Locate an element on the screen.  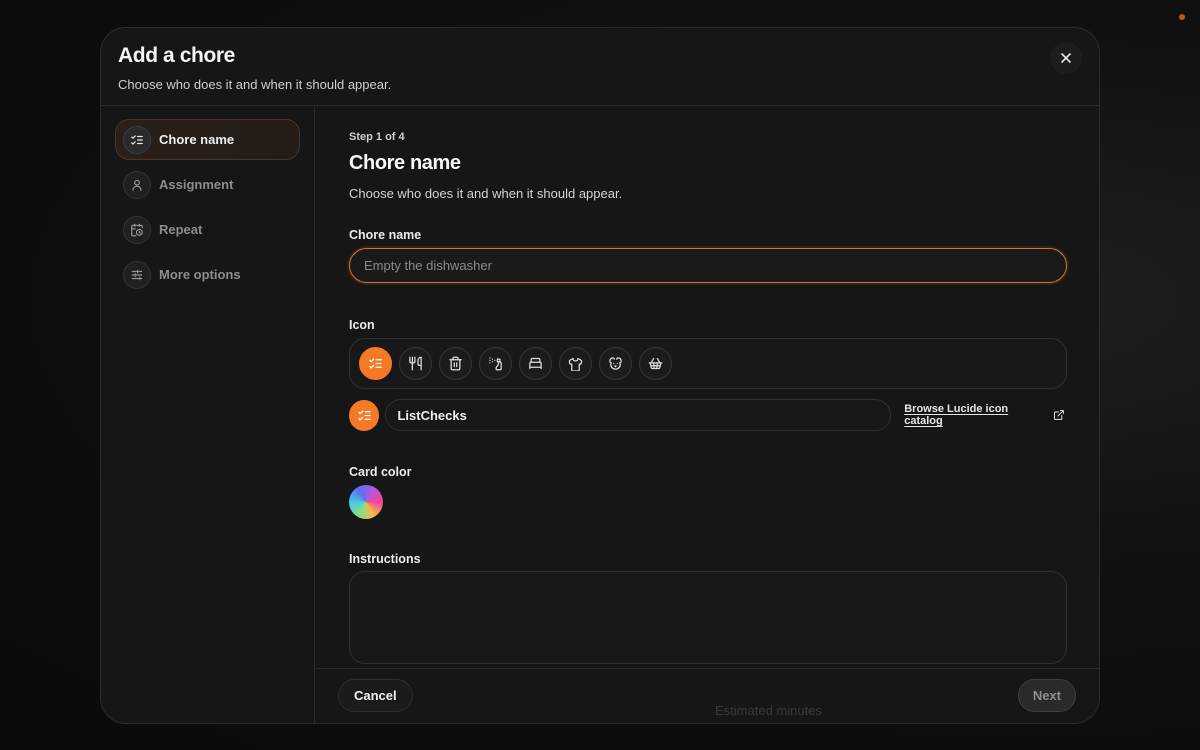
browse-link-label: Browse Lucide icon catalog is located at coordinates (956, 415).